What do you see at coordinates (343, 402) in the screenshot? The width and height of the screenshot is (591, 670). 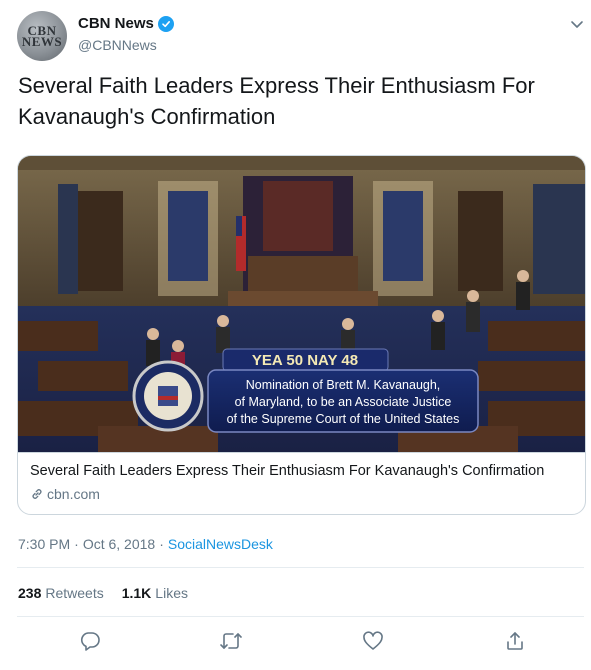 I see `banner-line-2: of Maryland, to be an Associate Justice` at bounding box center [343, 402].